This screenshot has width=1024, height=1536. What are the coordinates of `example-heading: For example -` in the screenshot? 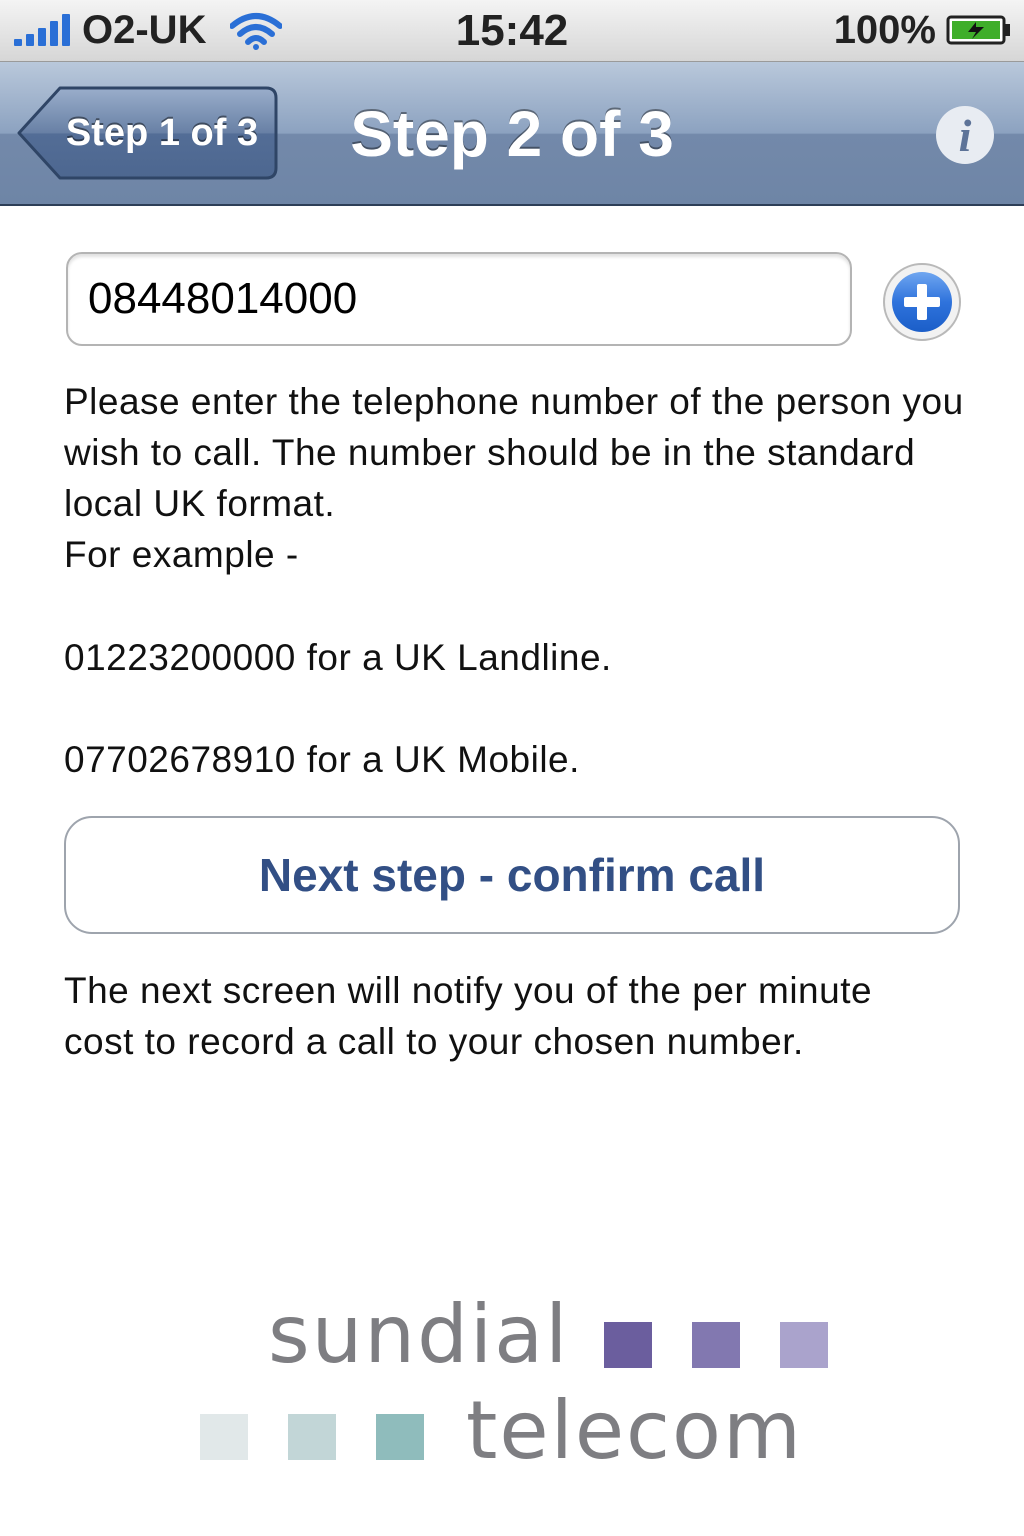 It's located at (181, 554).